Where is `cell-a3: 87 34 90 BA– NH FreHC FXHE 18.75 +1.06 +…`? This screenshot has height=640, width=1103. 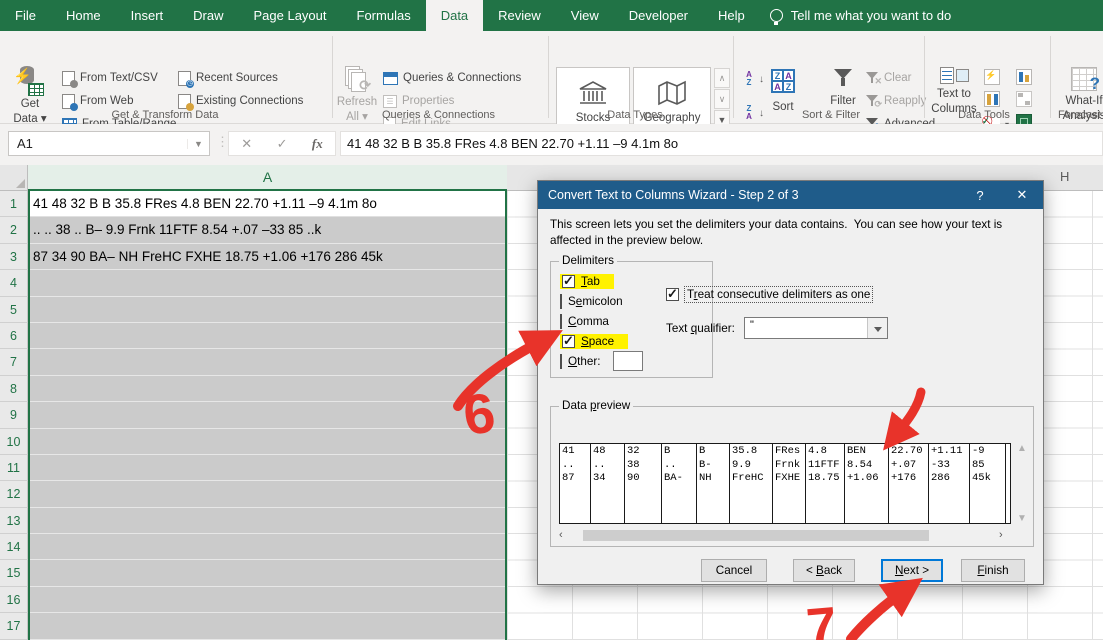
cell-a3: 87 34 90 BA– NH FreHC FXHE 18.75 +1.06 +… is located at coordinates (267, 257).